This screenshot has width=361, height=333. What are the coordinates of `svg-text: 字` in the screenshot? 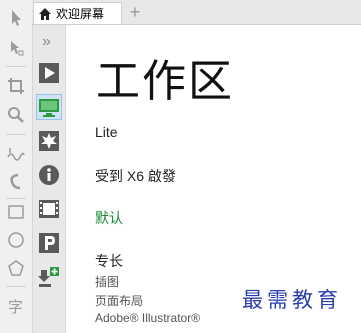 It's located at (15, 307).